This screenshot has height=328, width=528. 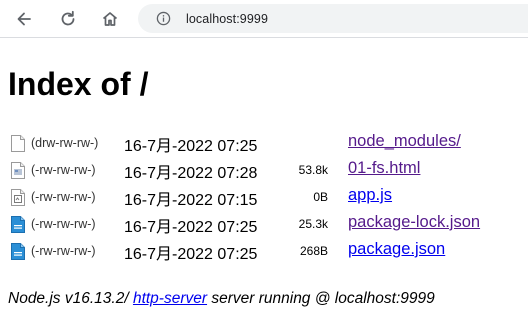 I want to click on reload-icon, so click(x=68, y=19).